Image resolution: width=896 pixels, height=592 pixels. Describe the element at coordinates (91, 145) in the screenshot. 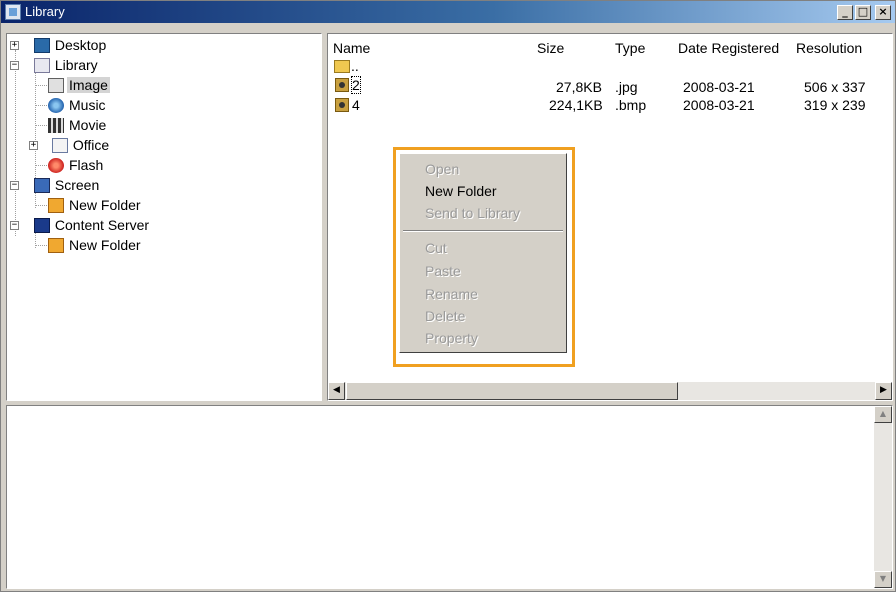

I see `tree-item-label: Office` at that location.